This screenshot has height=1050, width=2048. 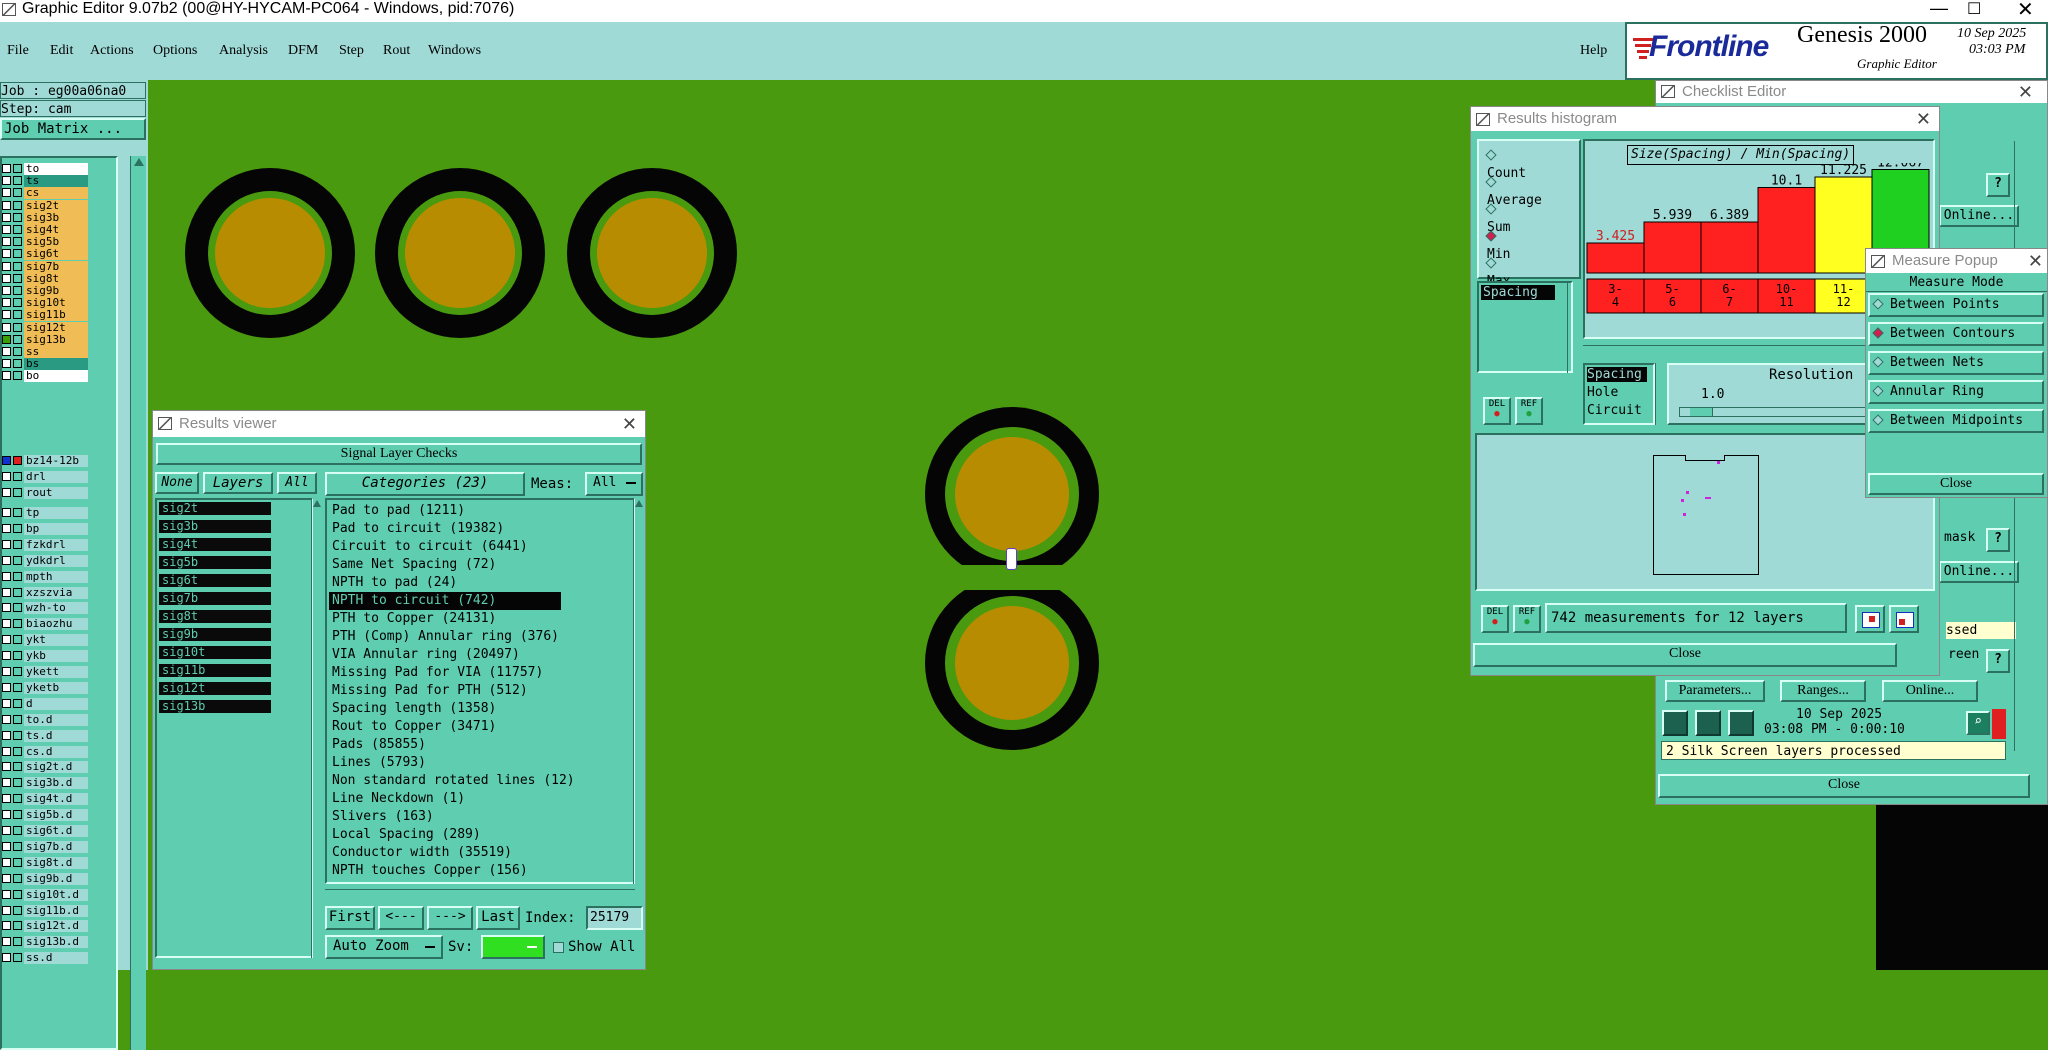 What do you see at coordinates (445, 691) in the screenshot?
I see `category-item: Missing Pad for PTH (512)` at bounding box center [445, 691].